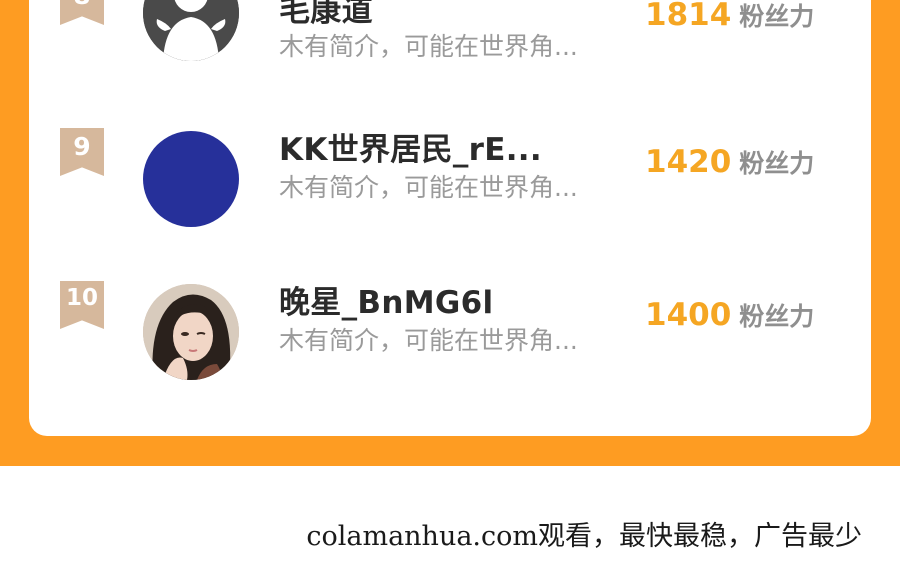 This screenshot has width=900, height=566. I want to click on ranking-row-8: 8 毛康道 木有简介，可能在世界角... 1814粉丝力, so click(450, 37).